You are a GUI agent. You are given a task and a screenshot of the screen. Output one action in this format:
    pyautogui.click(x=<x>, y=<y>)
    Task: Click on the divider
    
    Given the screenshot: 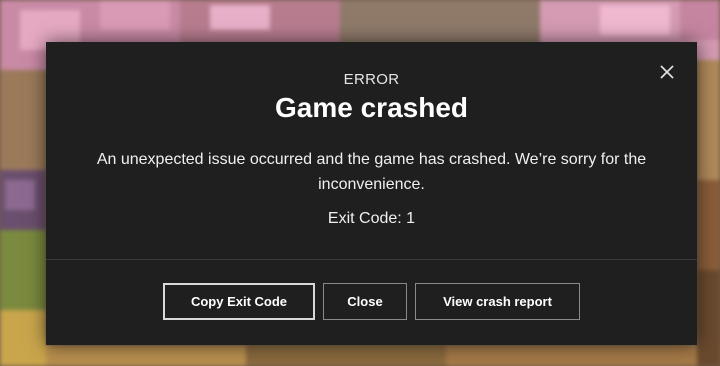 What is the action you would take?
    pyautogui.click(x=371, y=259)
    